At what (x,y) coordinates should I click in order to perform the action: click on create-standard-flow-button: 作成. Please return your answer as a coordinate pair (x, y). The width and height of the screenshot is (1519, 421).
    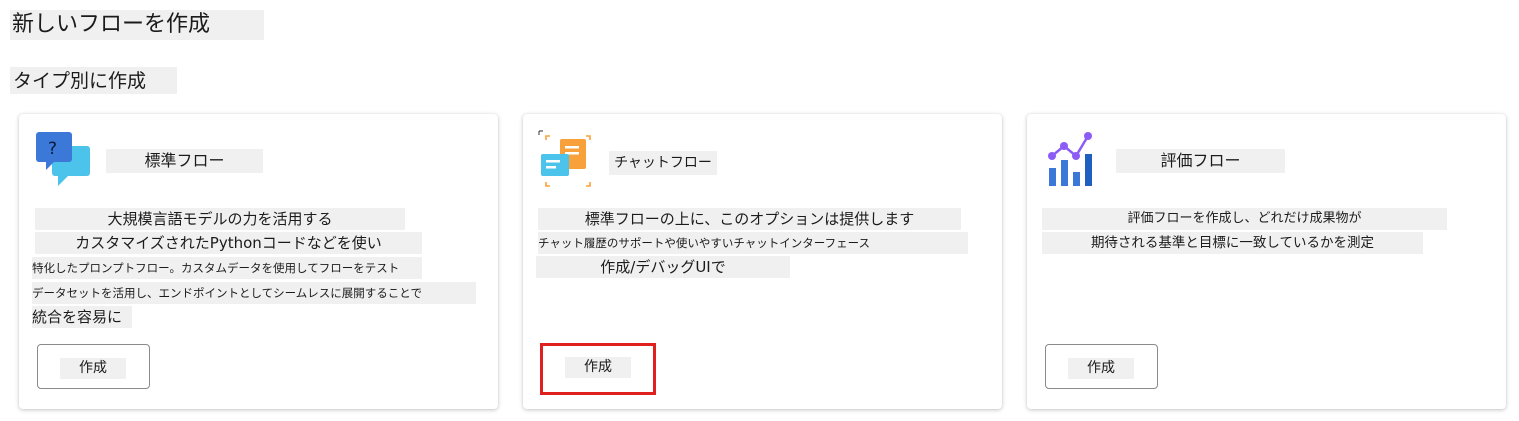
    Looking at the image, I should click on (93, 366).